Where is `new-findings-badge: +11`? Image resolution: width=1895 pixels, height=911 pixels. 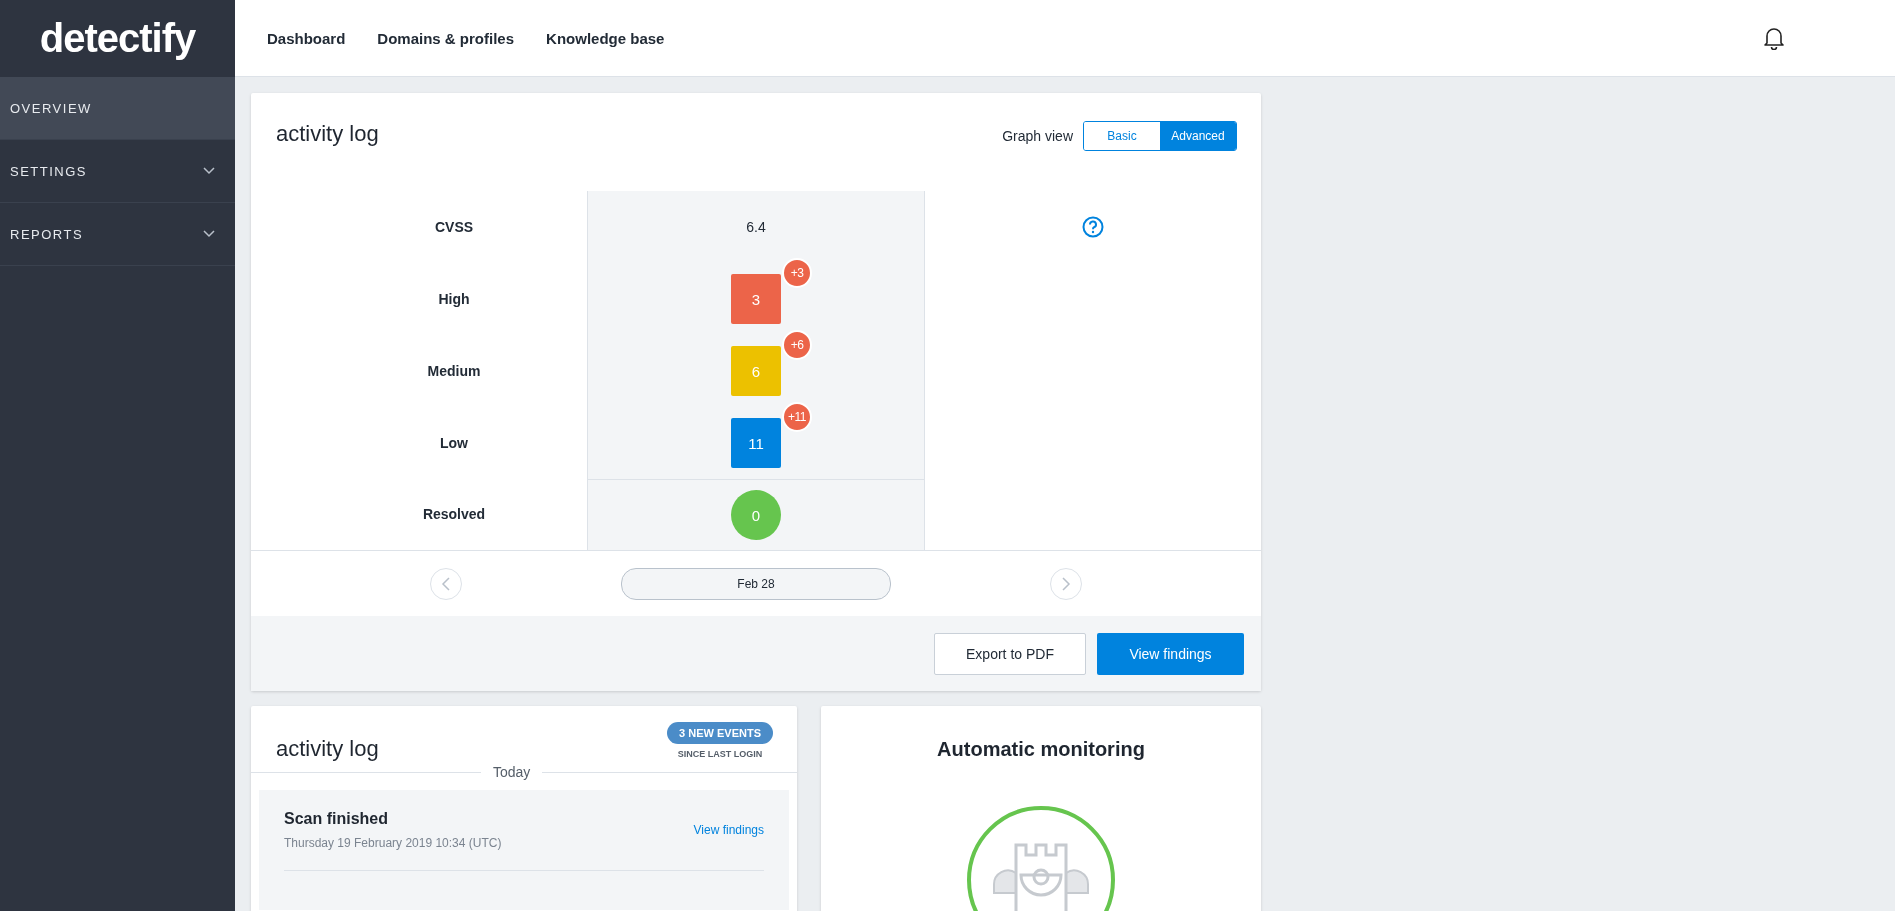
new-findings-badge: +11 is located at coordinates (797, 417).